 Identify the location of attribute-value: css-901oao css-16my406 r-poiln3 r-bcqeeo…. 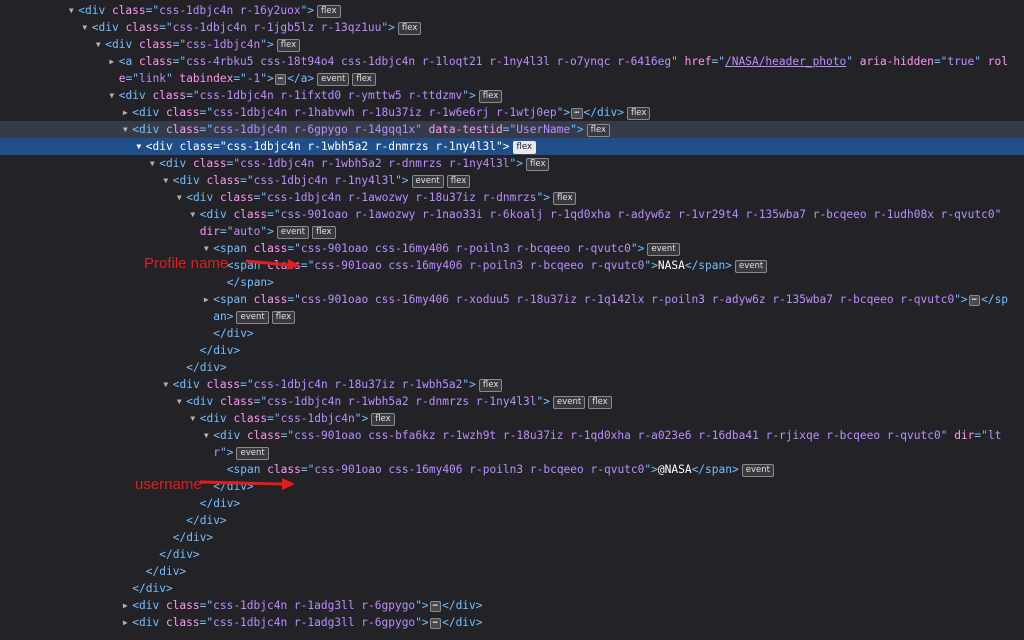
(479, 469).